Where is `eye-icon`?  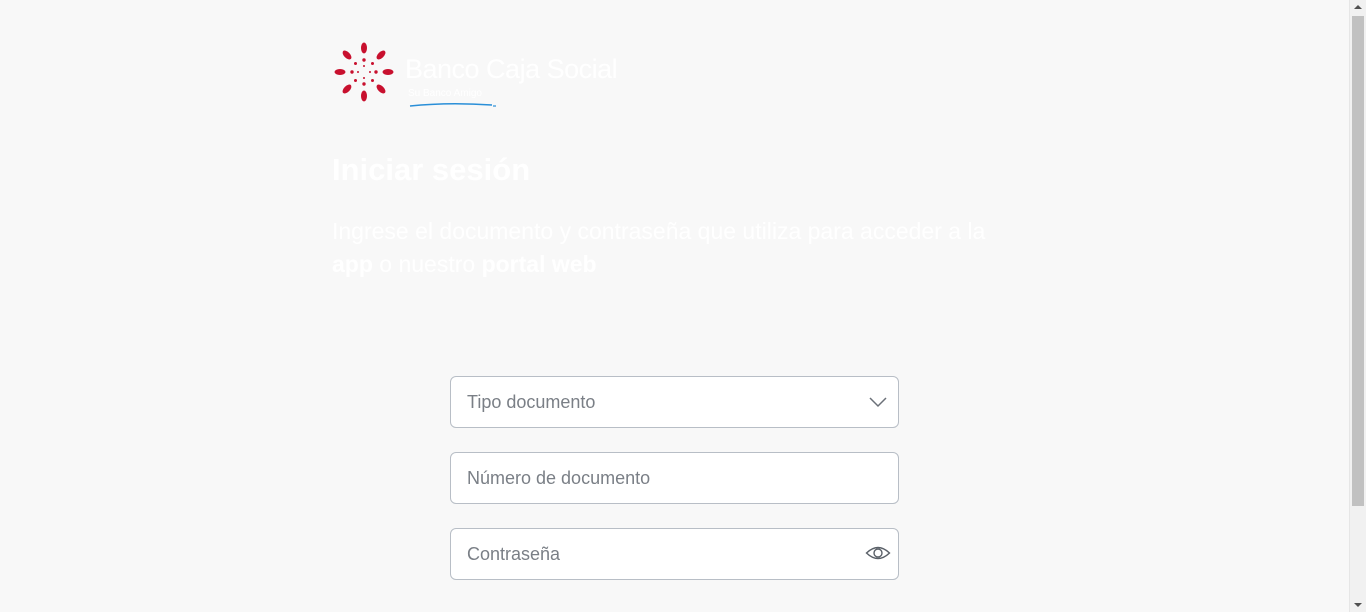
eye-icon is located at coordinates (878, 553).